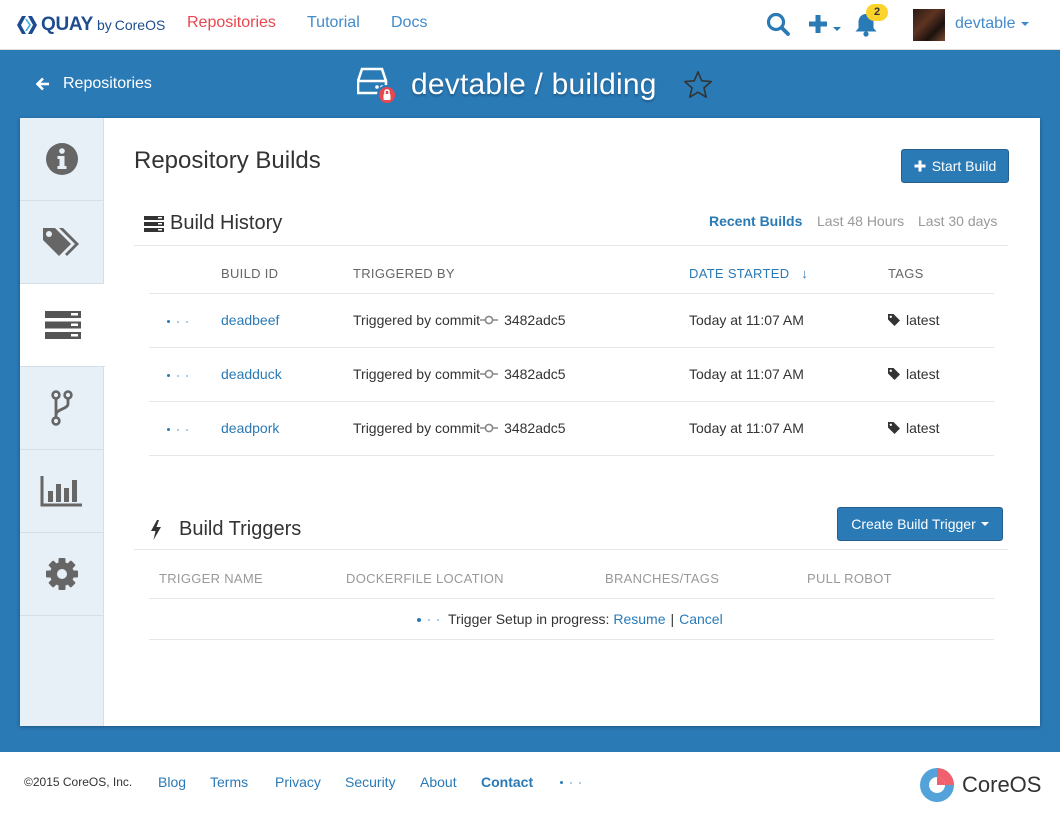  What do you see at coordinates (298, 782) in the screenshot?
I see `footer-link-privacy: Privacy` at bounding box center [298, 782].